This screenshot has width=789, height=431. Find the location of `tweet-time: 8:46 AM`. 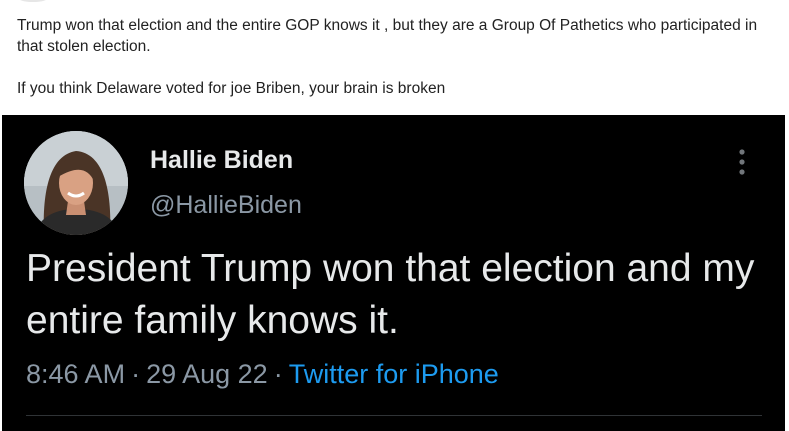

tweet-time: 8:46 AM is located at coordinates (75, 374).